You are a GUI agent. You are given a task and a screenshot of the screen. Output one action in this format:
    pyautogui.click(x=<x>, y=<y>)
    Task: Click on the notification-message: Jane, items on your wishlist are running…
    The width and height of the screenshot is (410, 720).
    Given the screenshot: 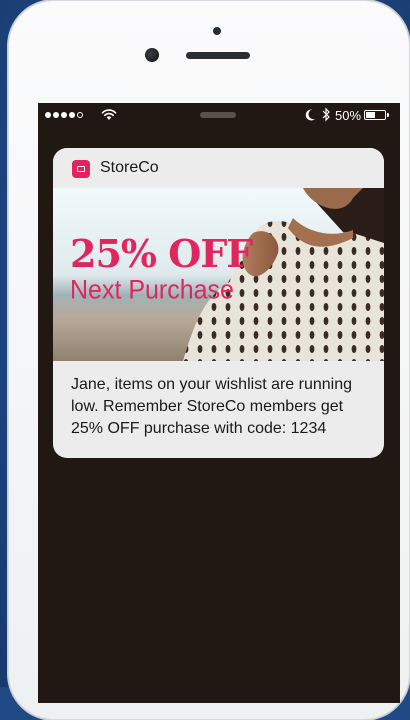 What is the action you would take?
    pyautogui.click(x=212, y=406)
    